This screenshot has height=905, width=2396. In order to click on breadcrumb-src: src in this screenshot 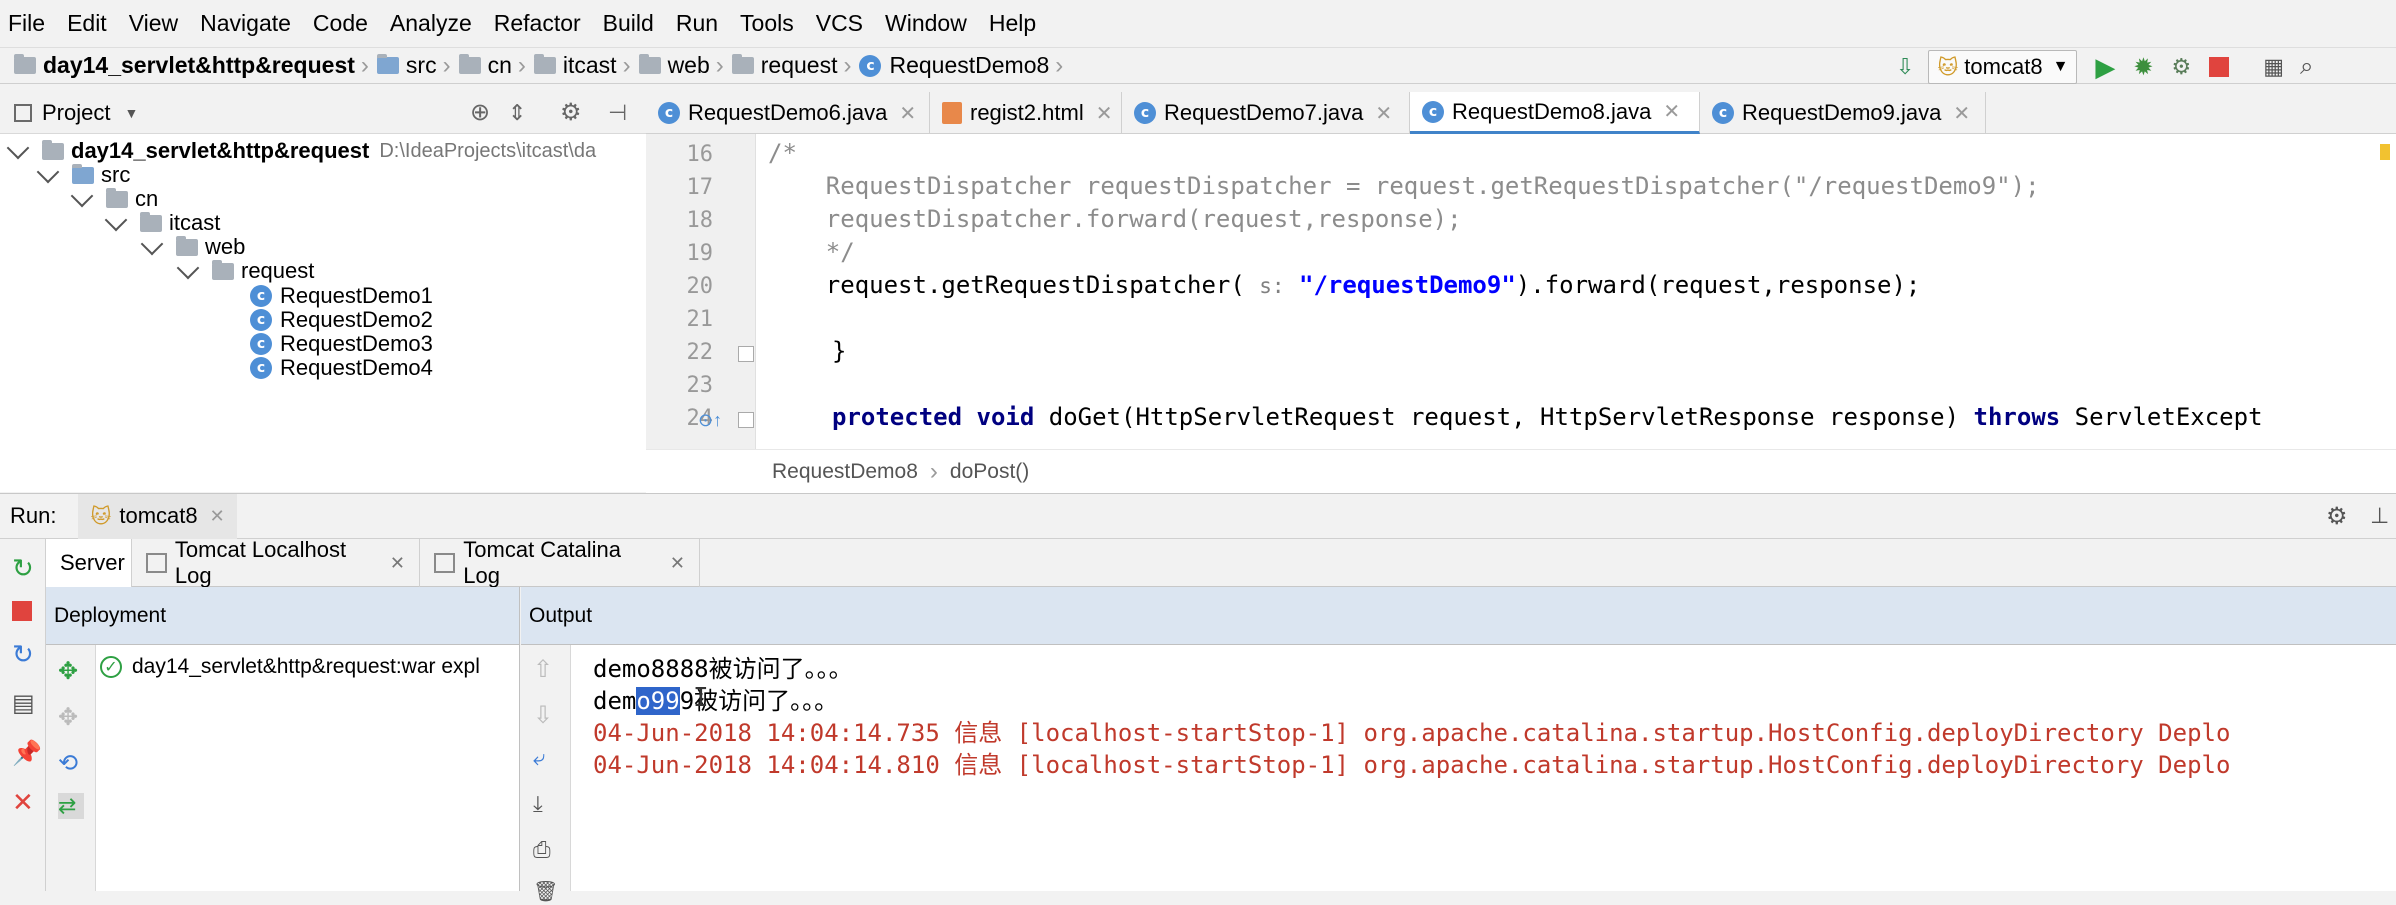, I will do `click(406, 65)`.